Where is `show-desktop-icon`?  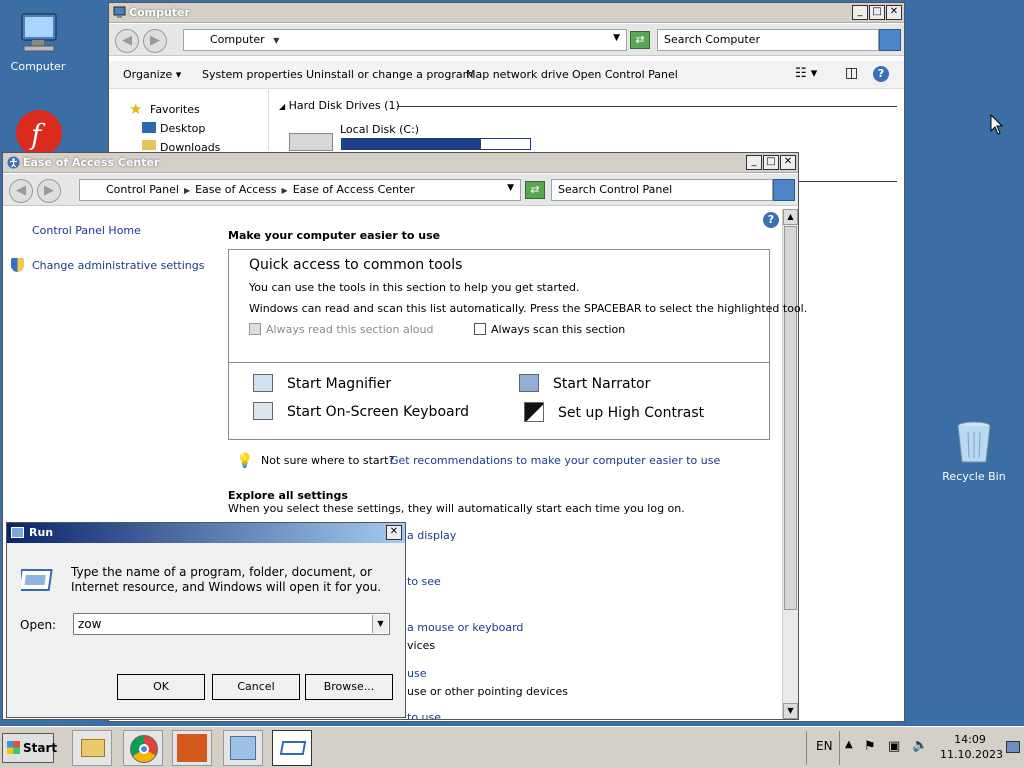 show-desktop-icon is located at coordinates (1013, 747).